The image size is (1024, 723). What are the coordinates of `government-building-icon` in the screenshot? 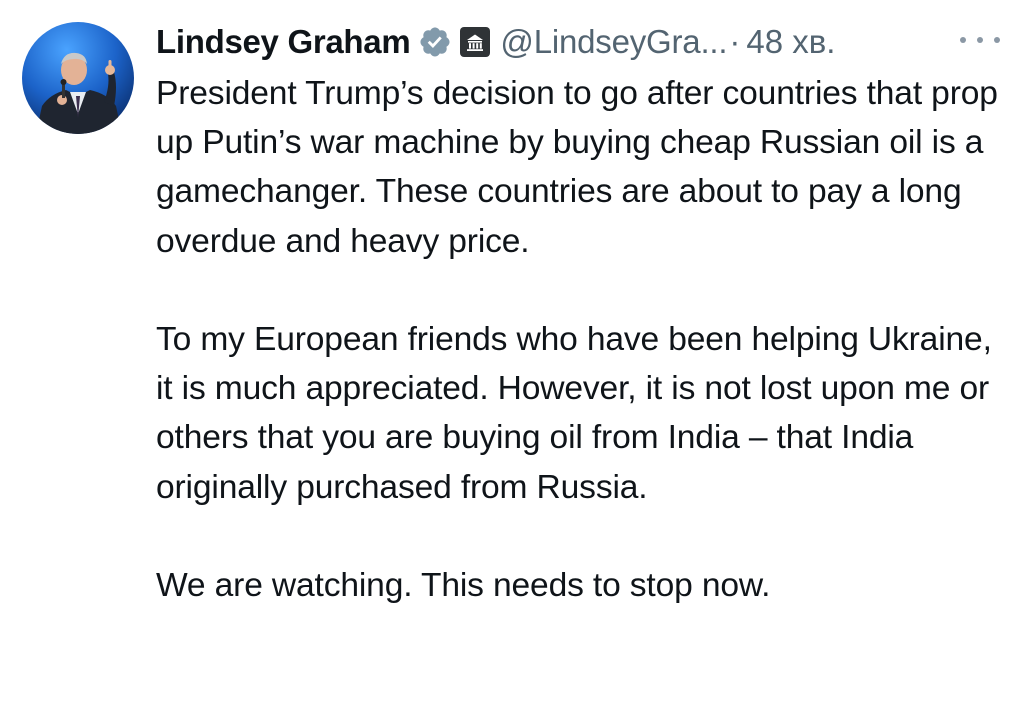 It's located at (475, 42).